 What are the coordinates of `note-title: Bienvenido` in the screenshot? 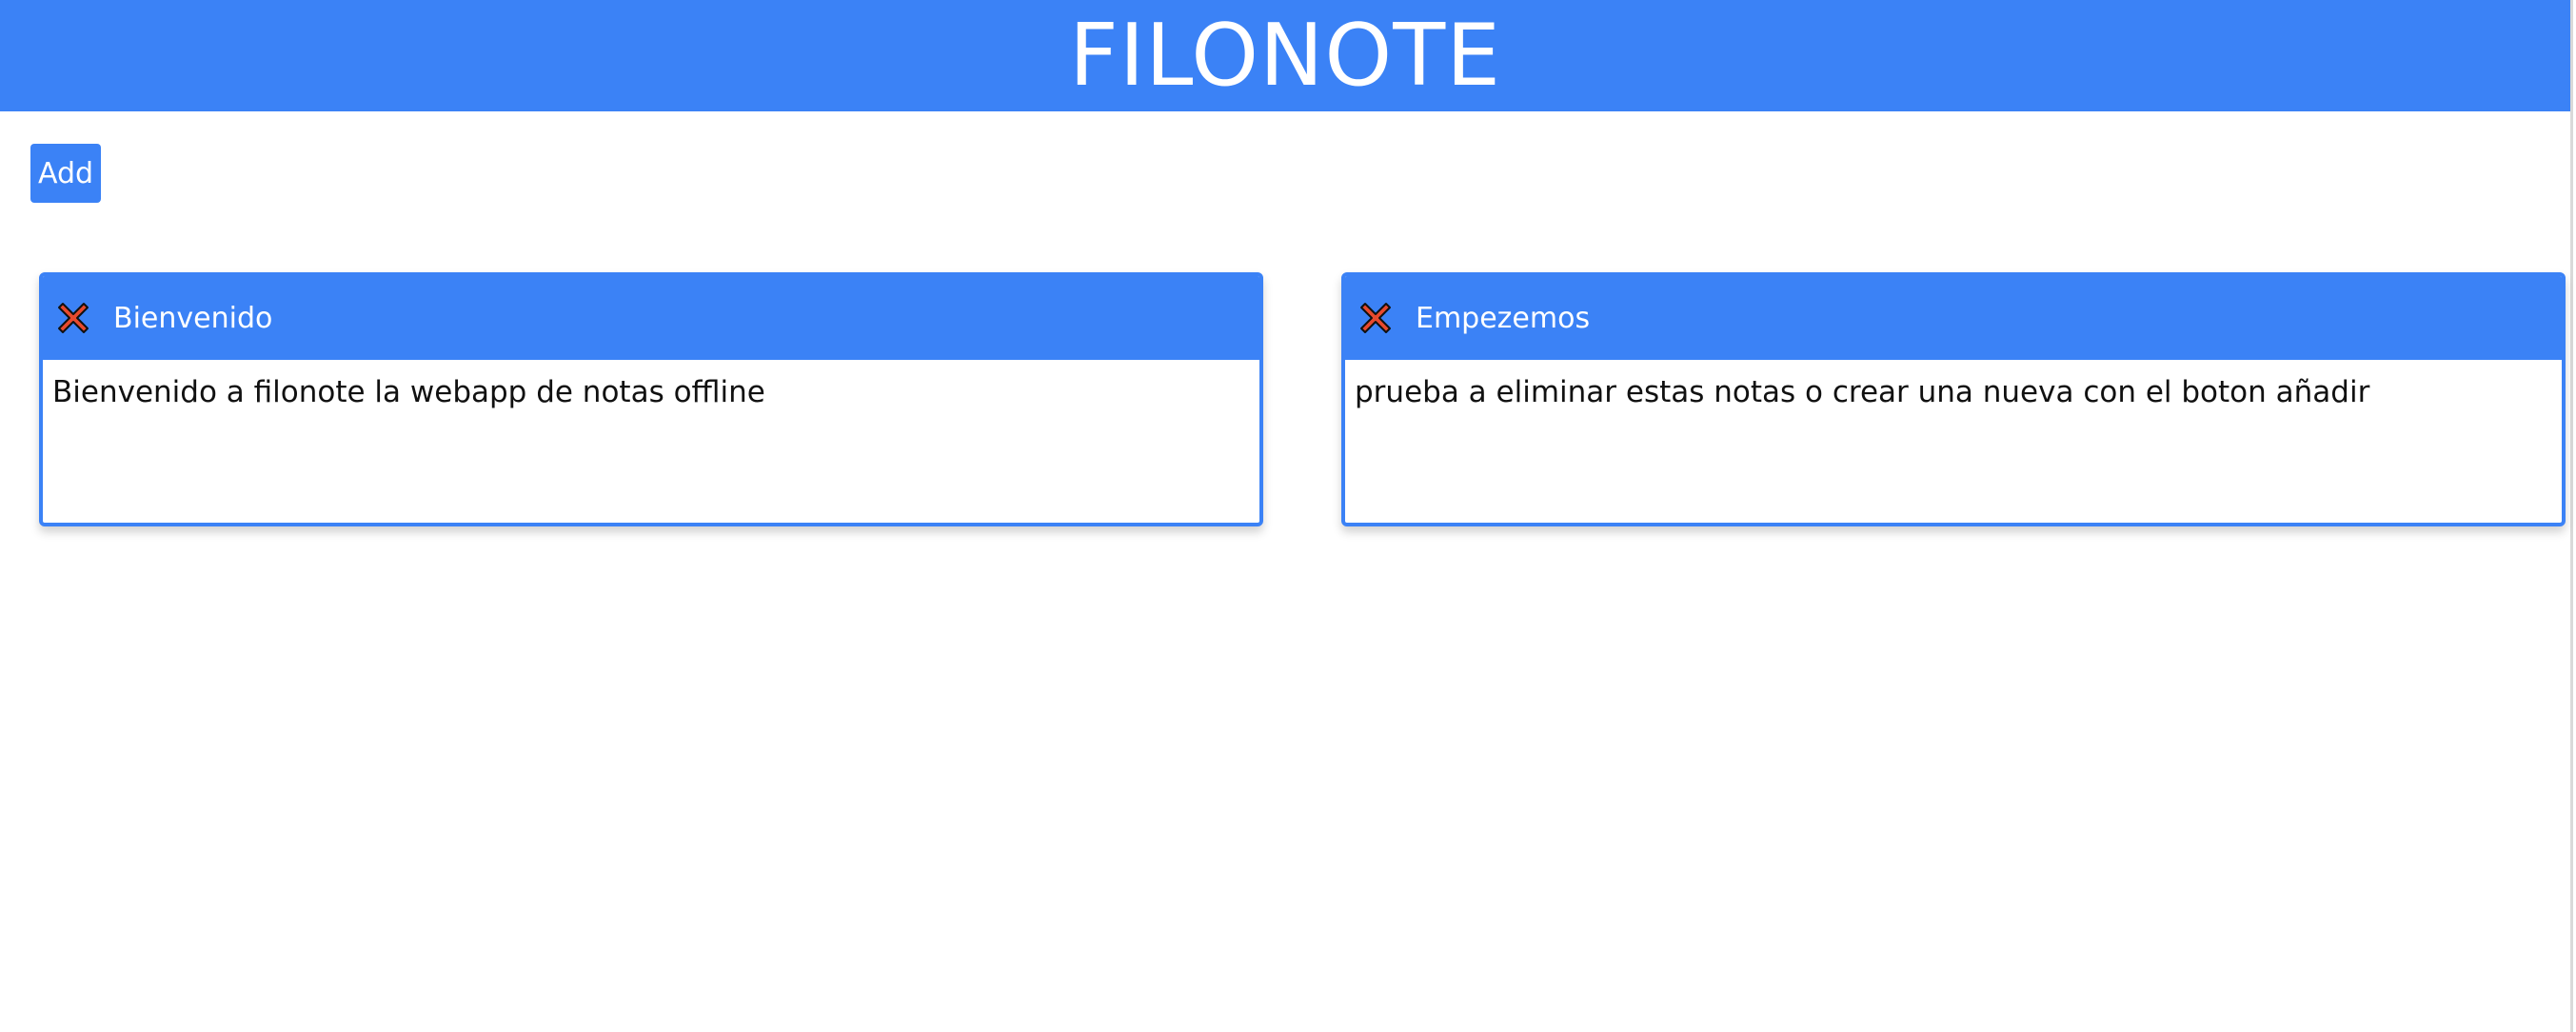 It's located at (193, 318).